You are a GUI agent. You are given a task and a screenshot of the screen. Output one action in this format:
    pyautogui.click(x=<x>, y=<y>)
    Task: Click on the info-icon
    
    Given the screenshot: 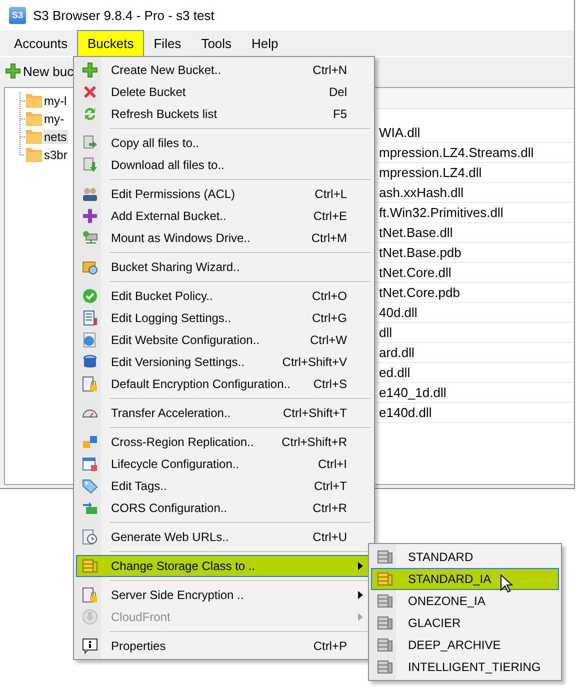 What is the action you would take?
    pyautogui.click(x=90, y=646)
    